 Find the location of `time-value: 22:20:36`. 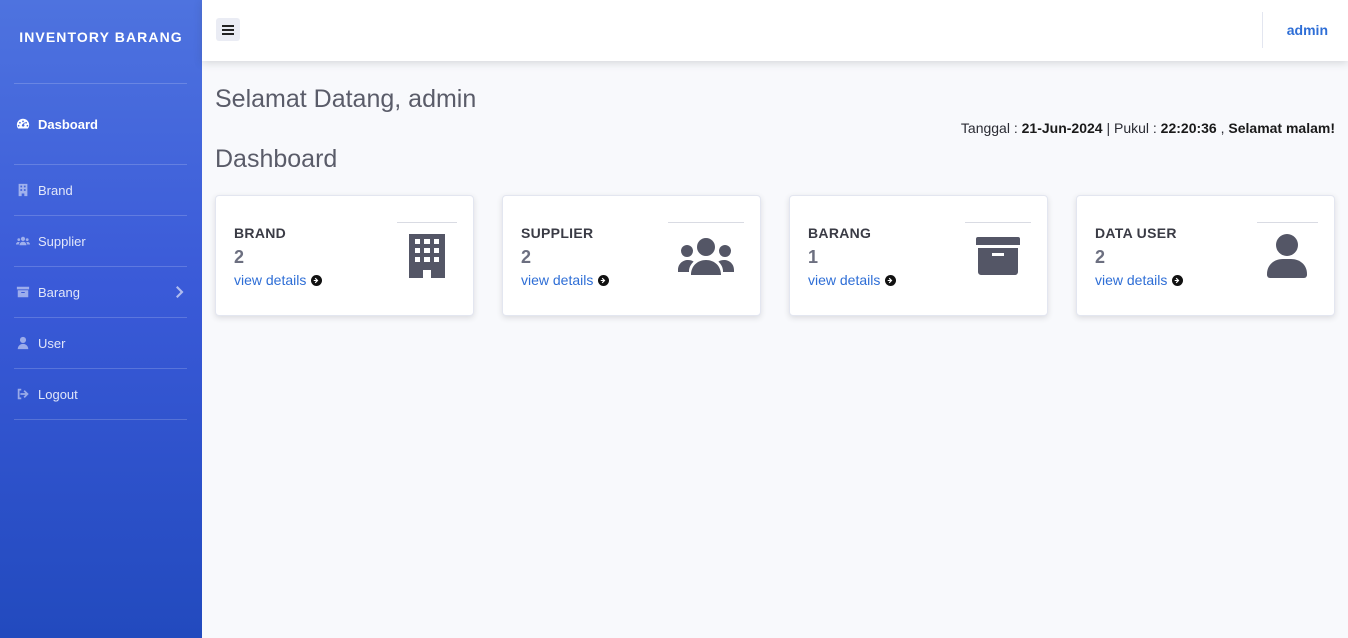

time-value: 22:20:36 is located at coordinates (1188, 128).